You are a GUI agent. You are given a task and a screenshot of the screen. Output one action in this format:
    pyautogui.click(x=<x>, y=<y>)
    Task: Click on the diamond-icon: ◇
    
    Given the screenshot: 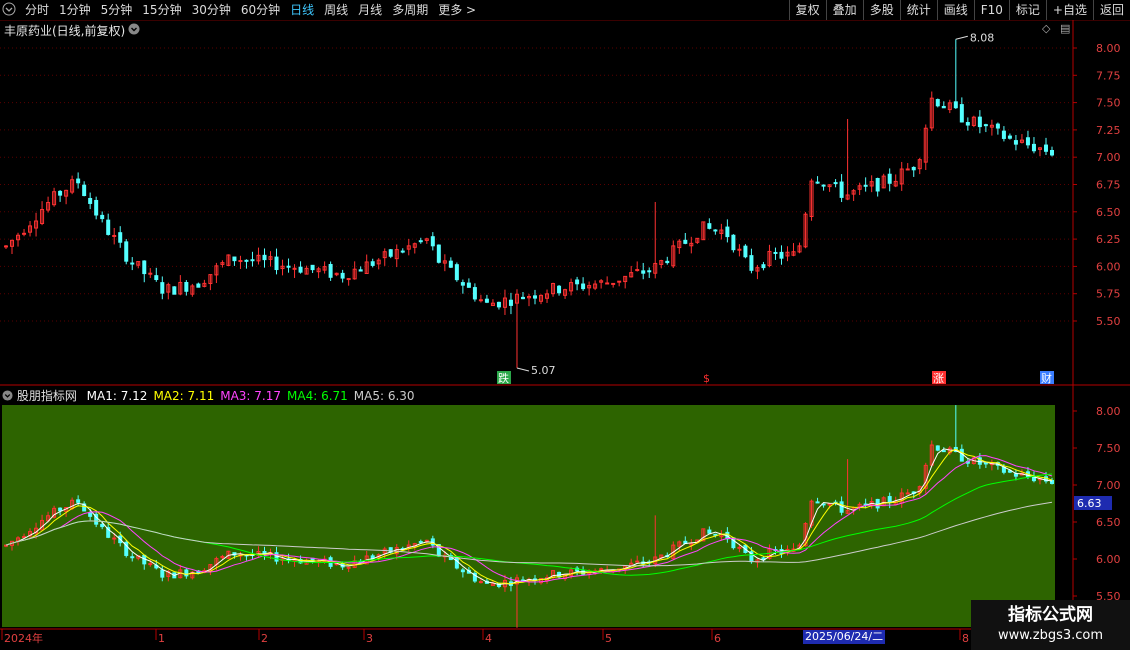 What is the action you would take?
    pyautogui.click(x=1046, y=28)
    